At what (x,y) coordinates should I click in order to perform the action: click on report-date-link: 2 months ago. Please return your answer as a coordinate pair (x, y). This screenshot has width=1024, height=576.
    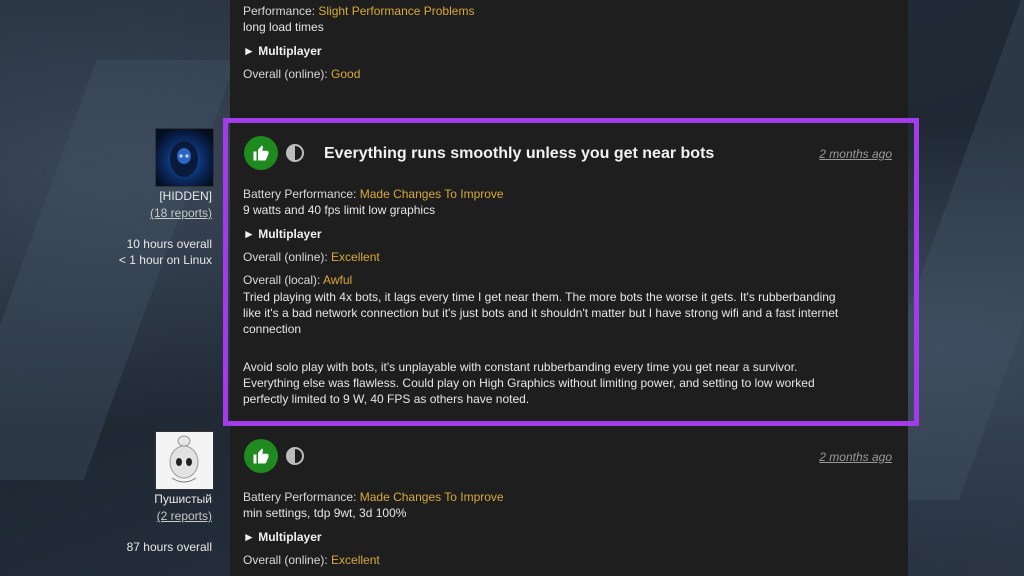
    Looking at the image, I should click on (855, 457).